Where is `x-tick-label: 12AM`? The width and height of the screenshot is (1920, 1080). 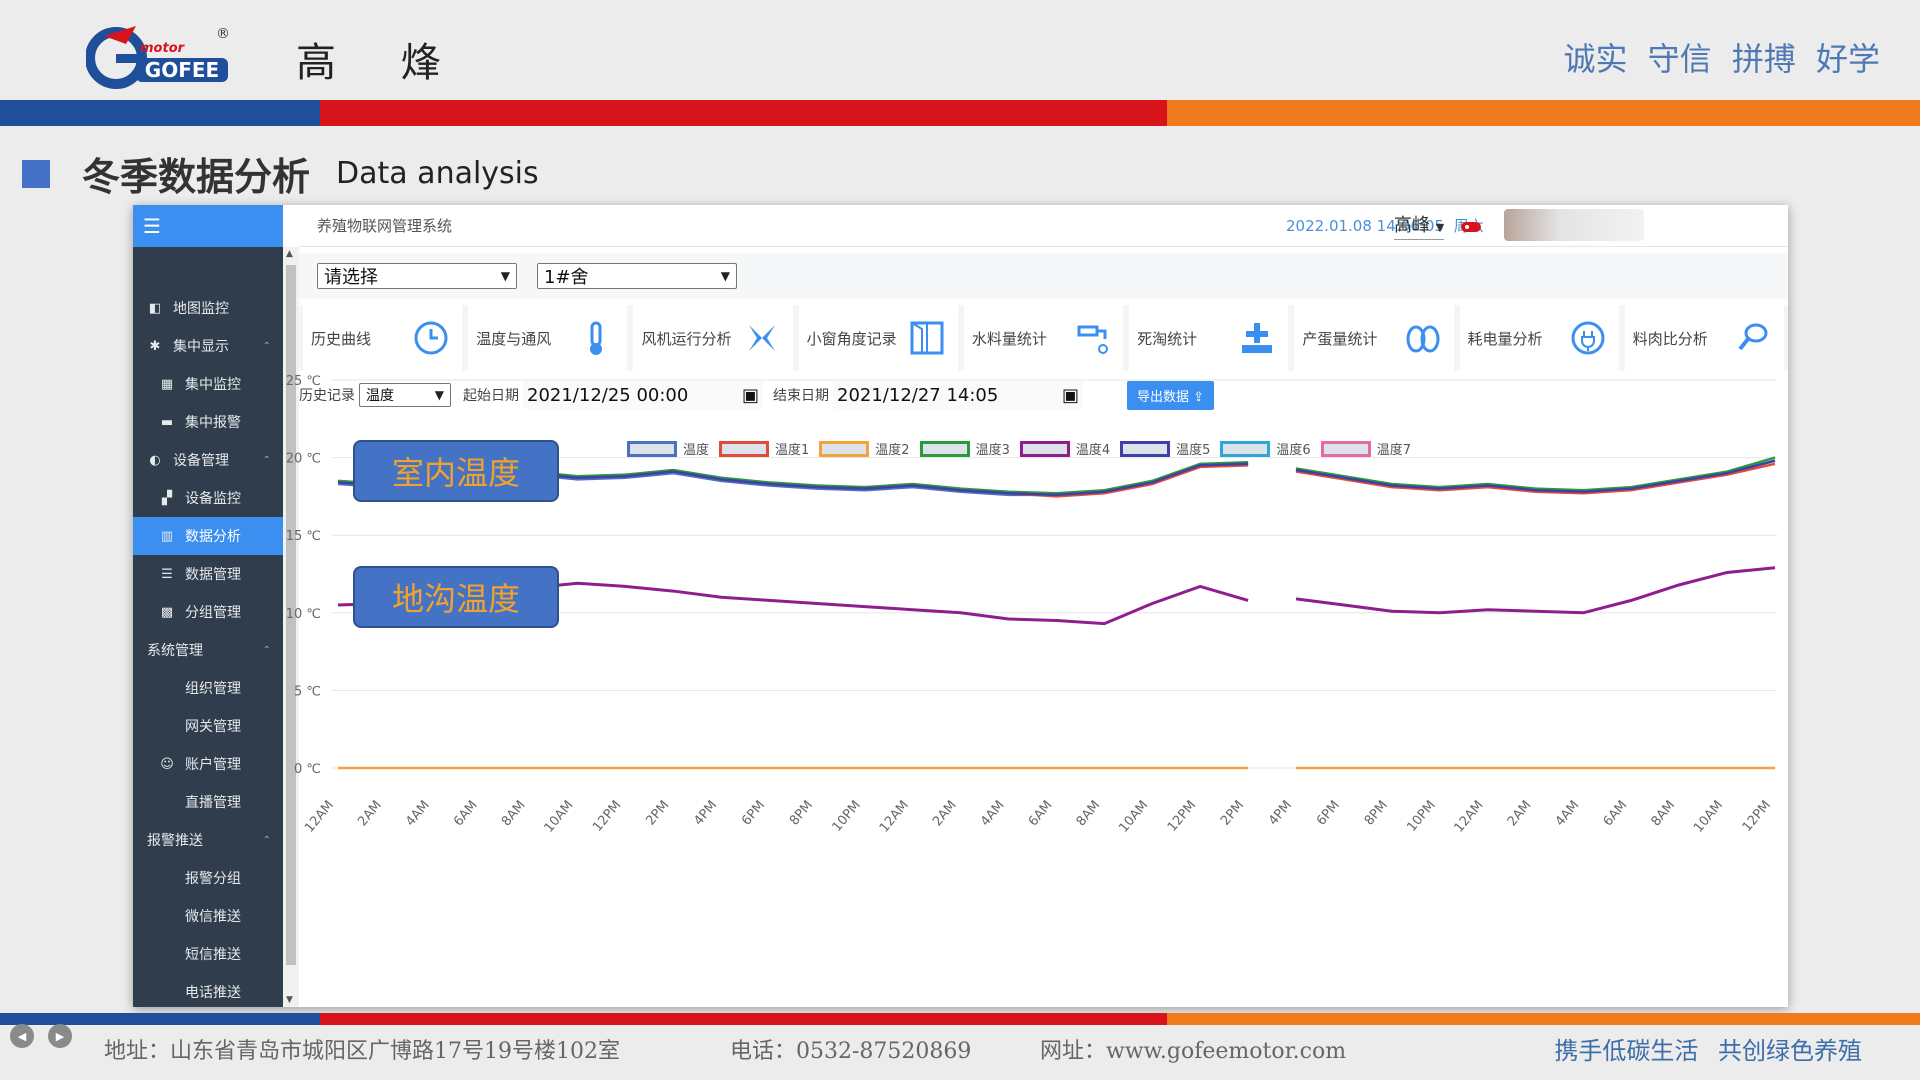 x-tick-label: 12AM is located at coordinates (319, 817).